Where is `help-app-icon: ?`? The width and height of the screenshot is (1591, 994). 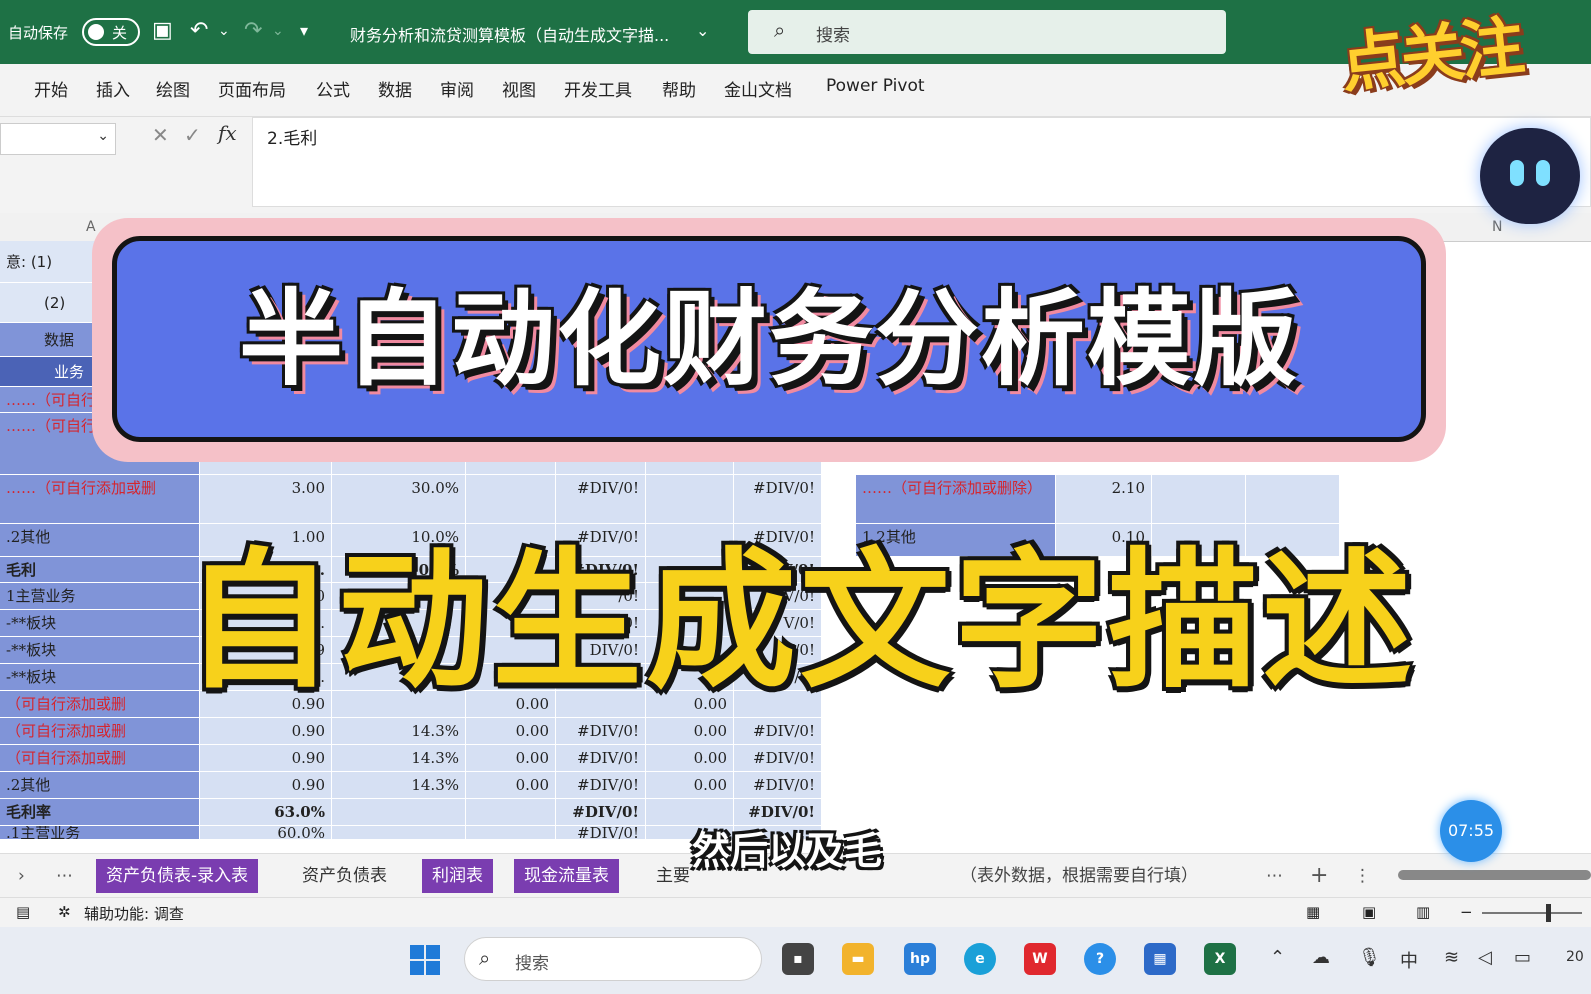
help-app-icon: ? is located at coordinates (1100, 959).